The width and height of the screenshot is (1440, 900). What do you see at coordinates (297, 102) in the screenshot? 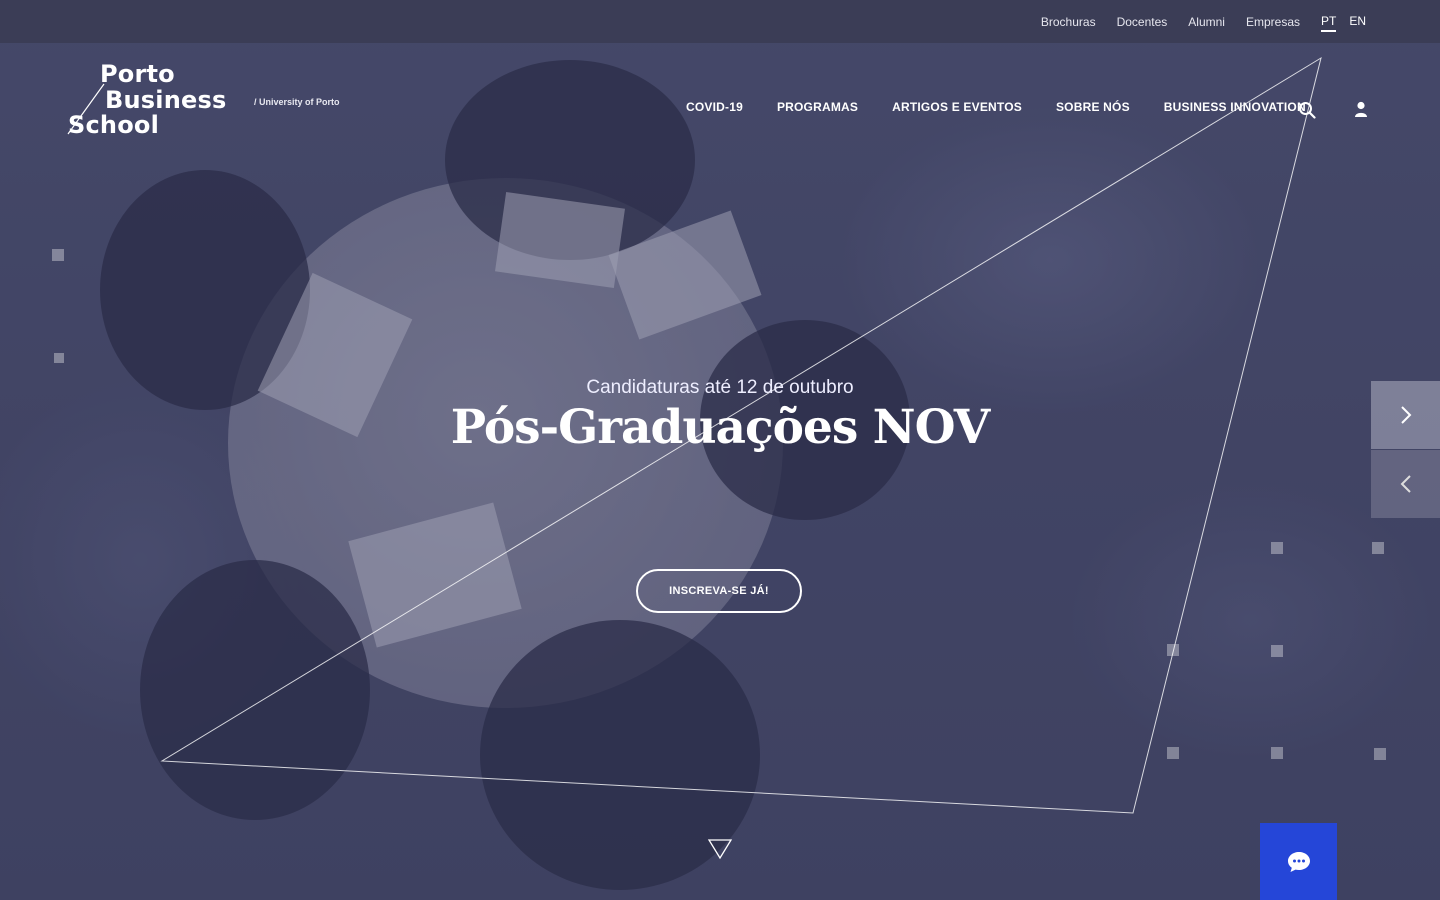
I see `university-label: / University of Porto` at bounding box center [297, 102].